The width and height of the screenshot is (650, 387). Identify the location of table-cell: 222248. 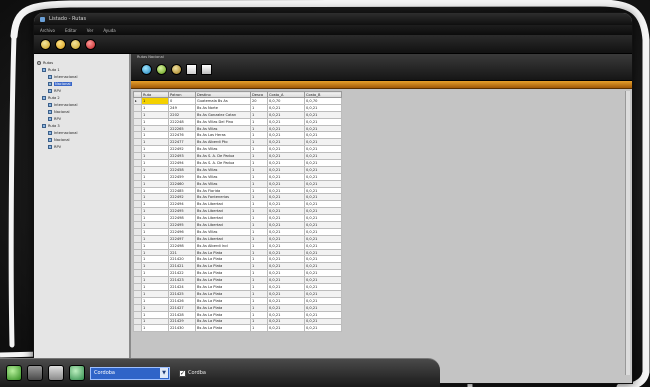
(182, 121).